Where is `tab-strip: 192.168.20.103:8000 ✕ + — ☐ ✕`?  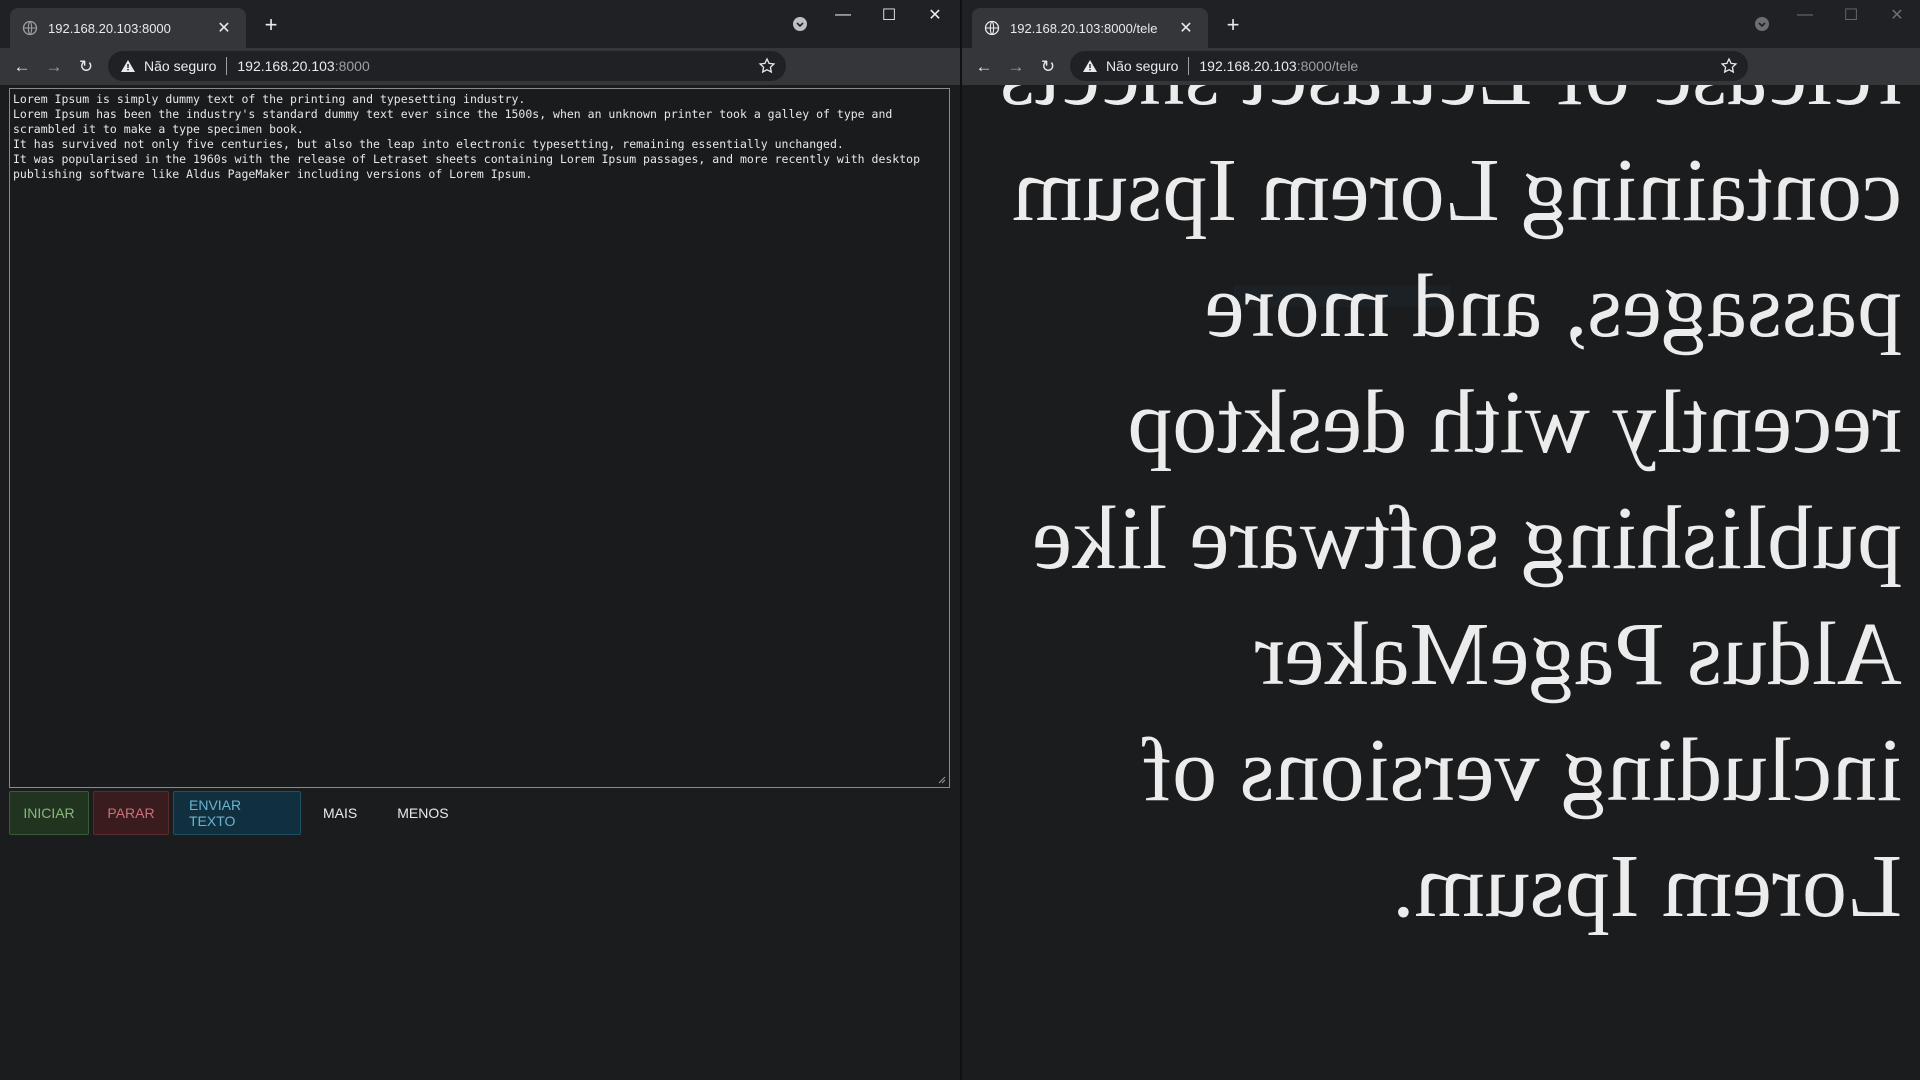
tab-strip: 192.168.20.103:8000 ✕ + — ☐ ✕ is located at coordinates (480, 24).